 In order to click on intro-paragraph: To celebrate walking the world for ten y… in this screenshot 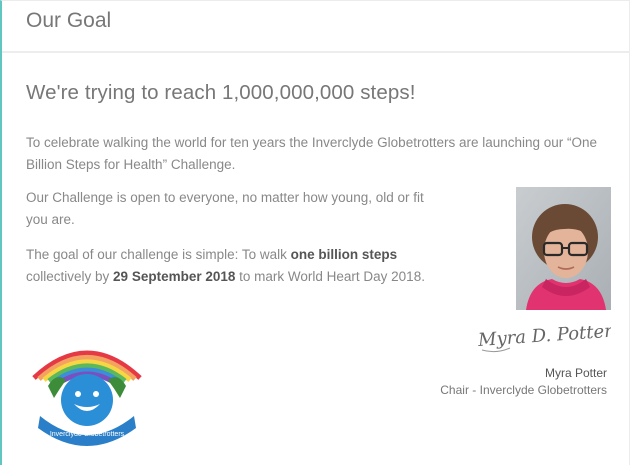, I will do `click(312, 153)`.